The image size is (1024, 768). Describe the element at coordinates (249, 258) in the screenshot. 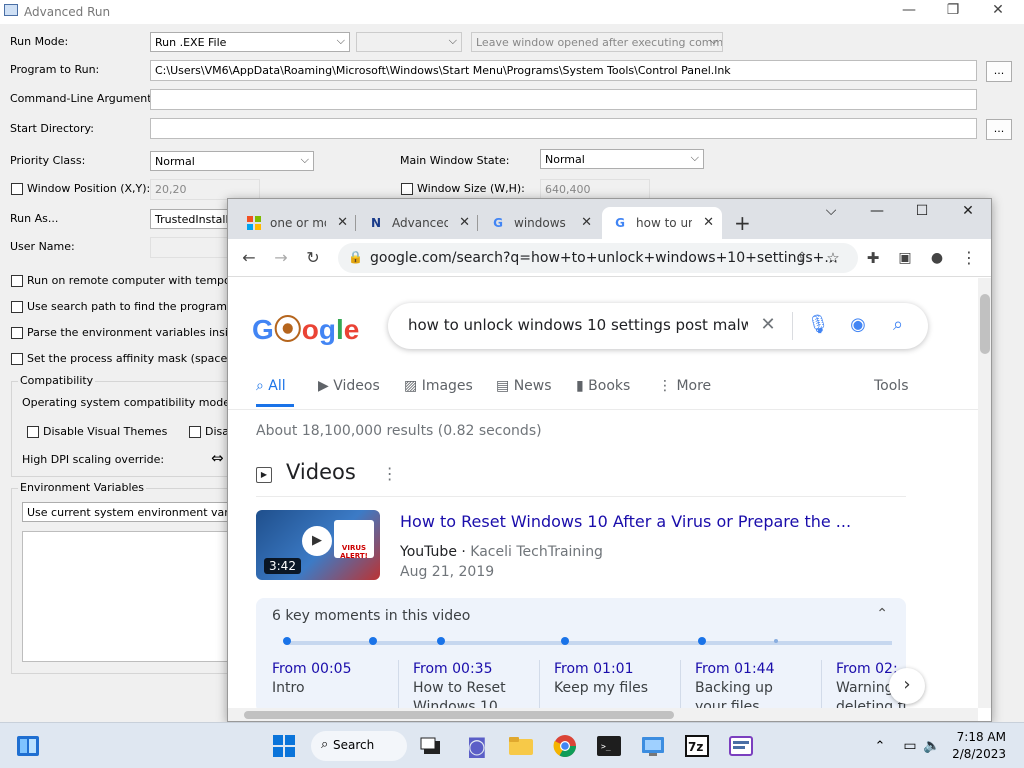

I see `back-icon: ←` at that location.